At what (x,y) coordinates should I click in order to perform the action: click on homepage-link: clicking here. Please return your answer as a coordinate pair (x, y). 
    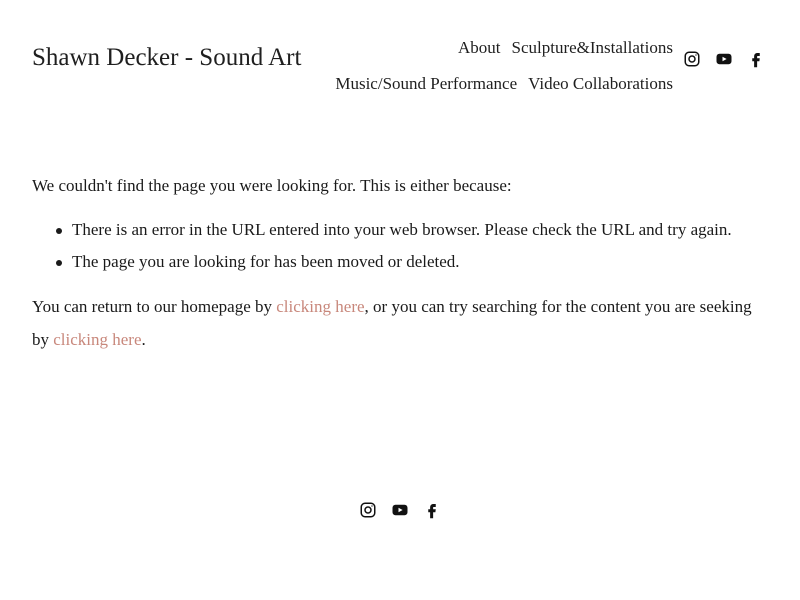
    Looking at the image, I should click on (320, 306).